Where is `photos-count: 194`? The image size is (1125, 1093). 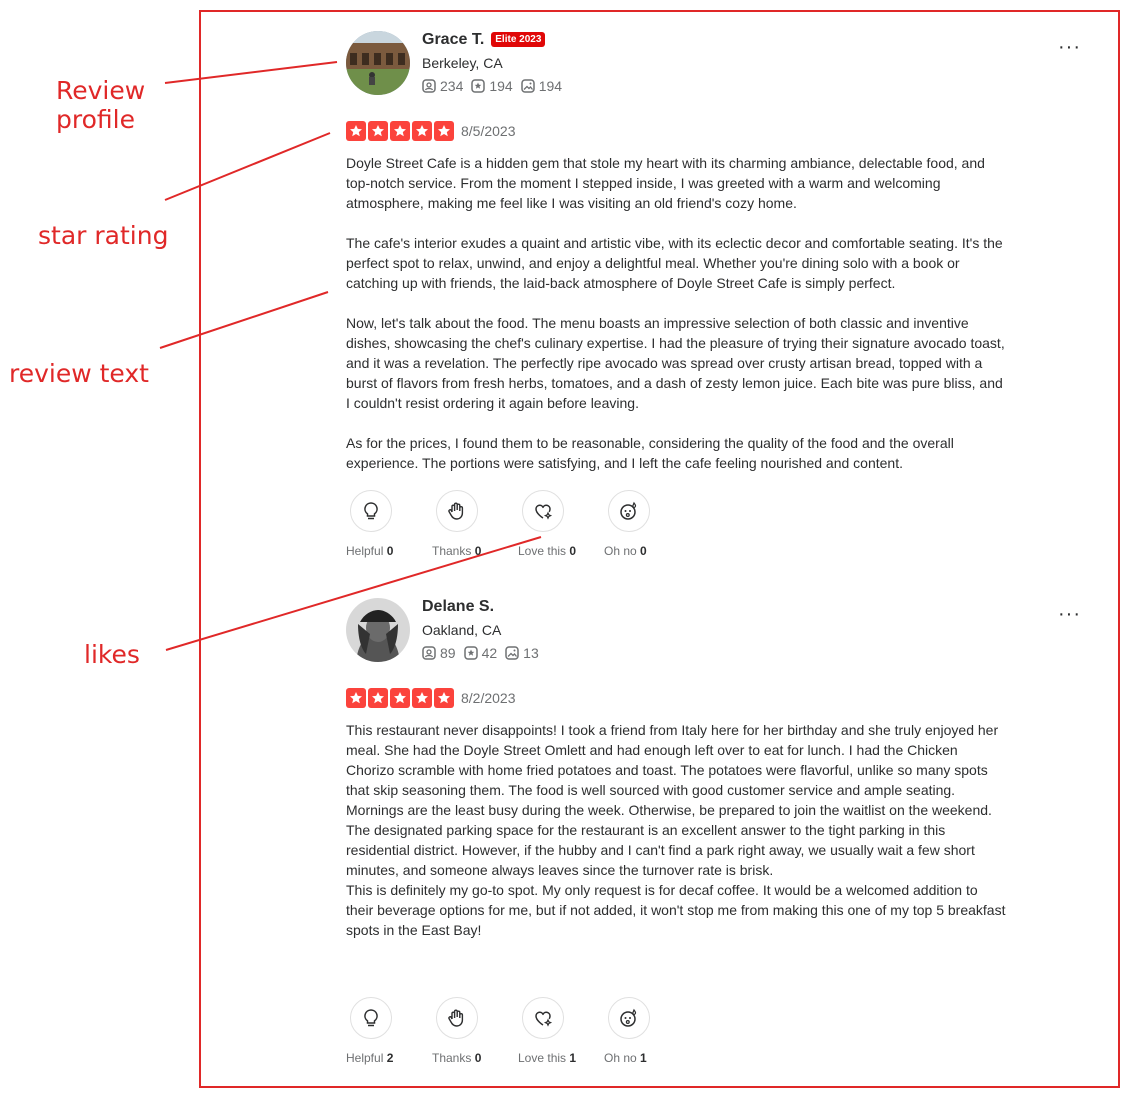 photos-count: 194 is located at coordinates (550, 86).